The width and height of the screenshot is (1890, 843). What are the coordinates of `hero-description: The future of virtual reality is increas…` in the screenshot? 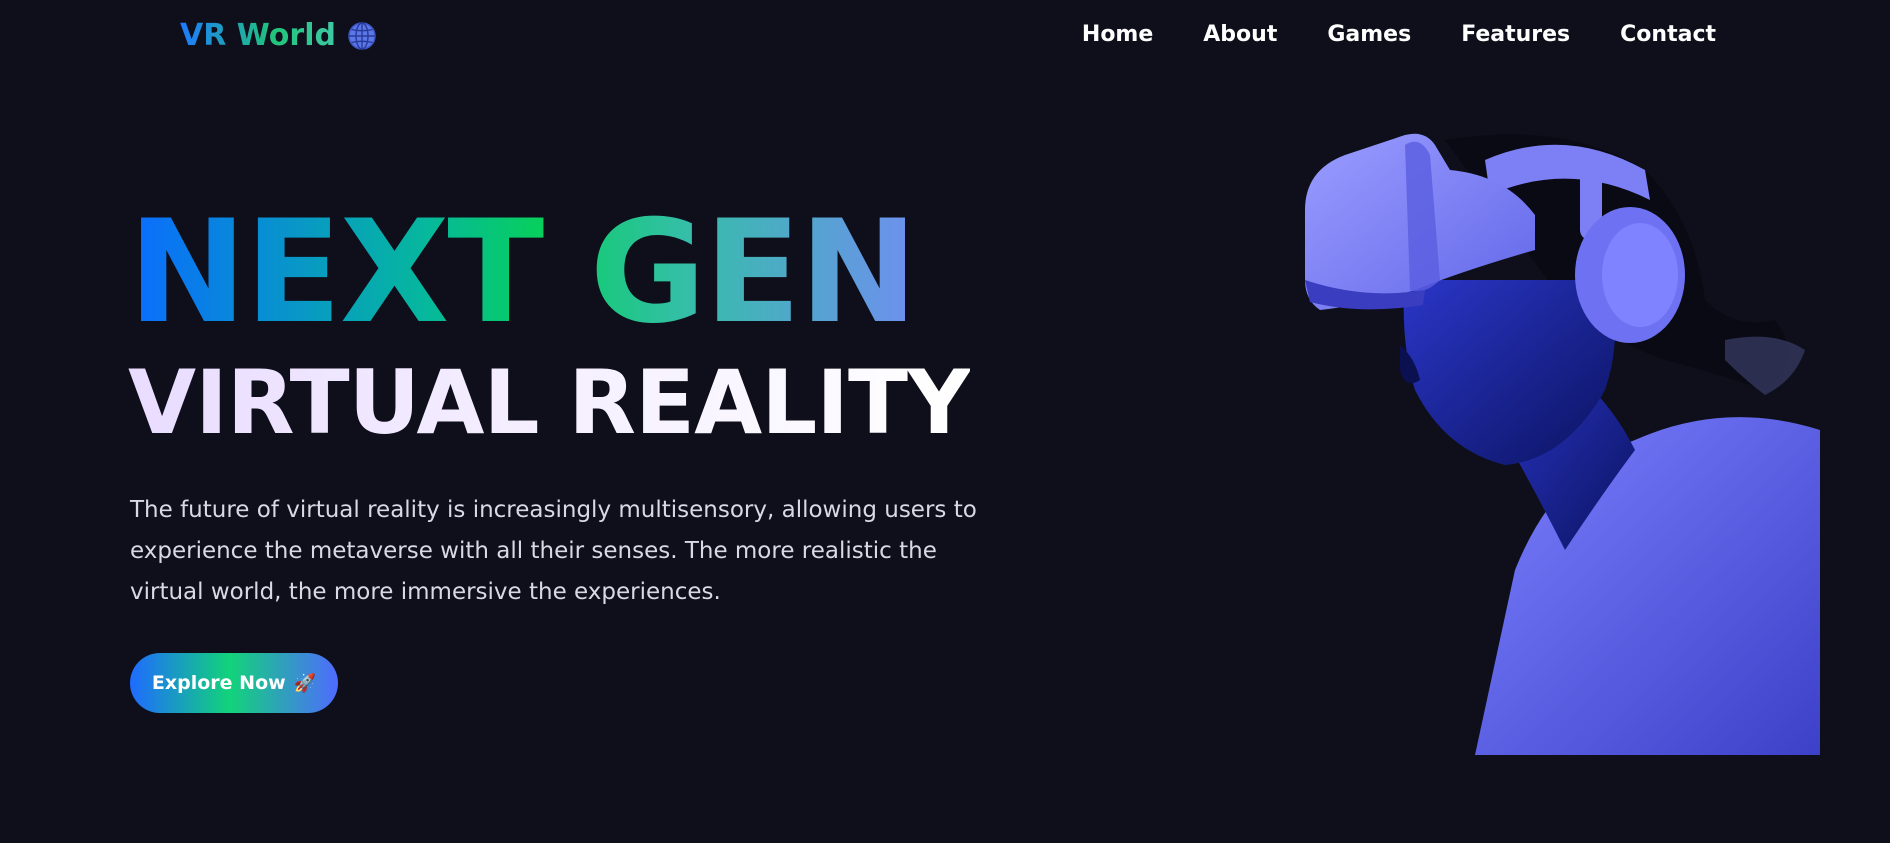 It's located at (553, 551).